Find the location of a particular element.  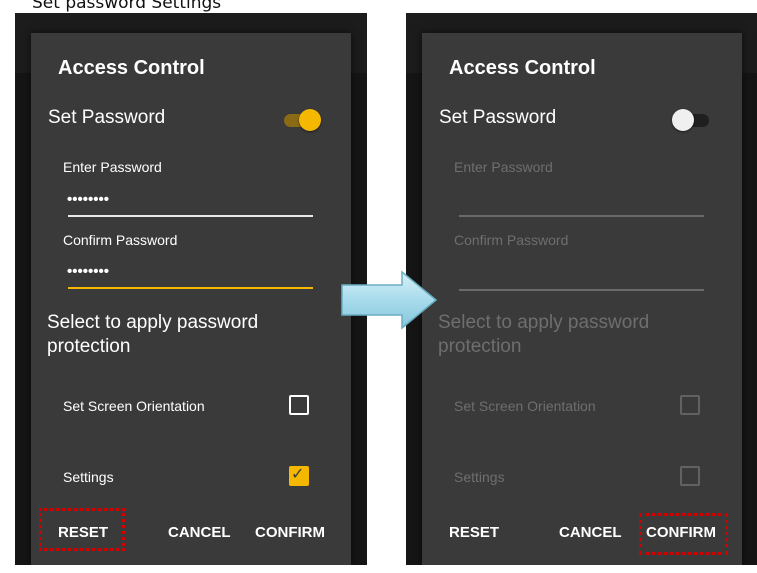

settings-checkbox is located at coordinates (690, 476).